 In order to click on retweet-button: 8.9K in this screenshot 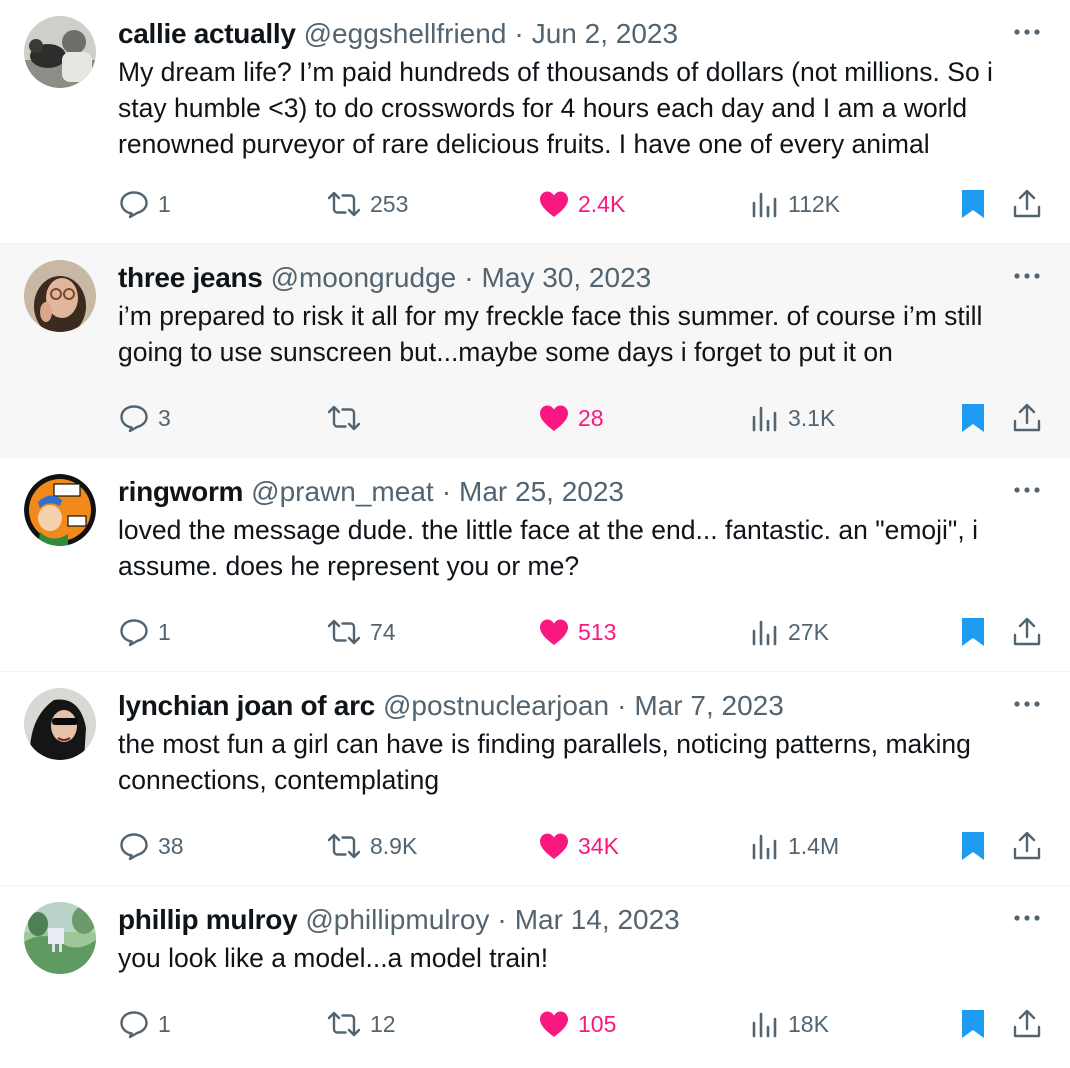, I will do `click(371, 846)`.